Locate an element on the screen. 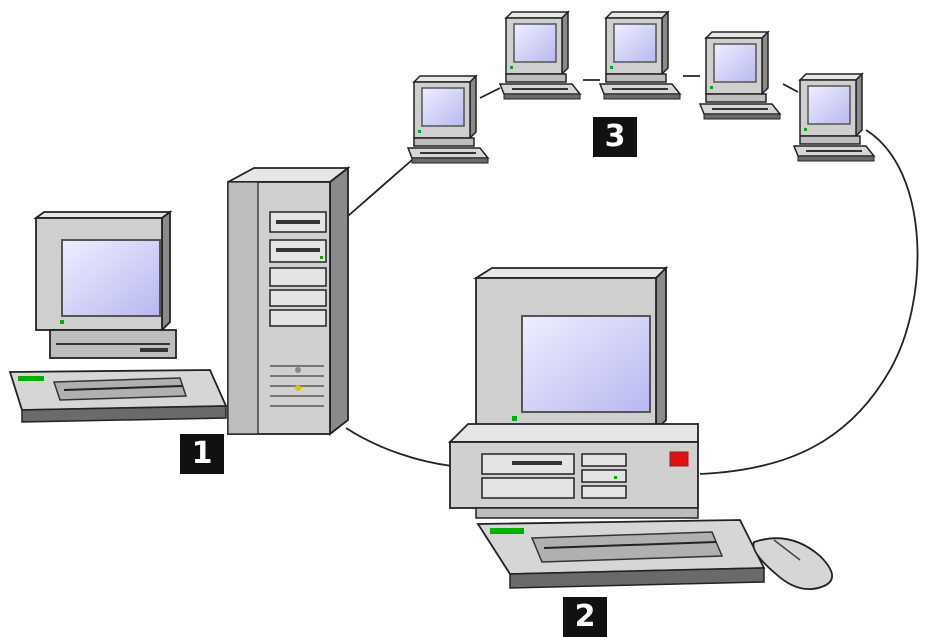  cable-terminal-to-pc2 is located at coordinates (809, 302).